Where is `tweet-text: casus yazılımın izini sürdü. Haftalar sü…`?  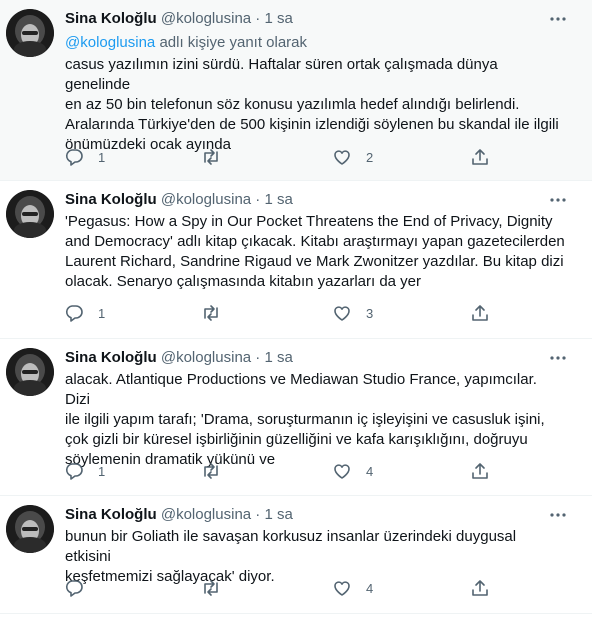 tweet-text: casus yazılımın izini sürdü. Haftalar sü… is located at coordinates (312, 104).